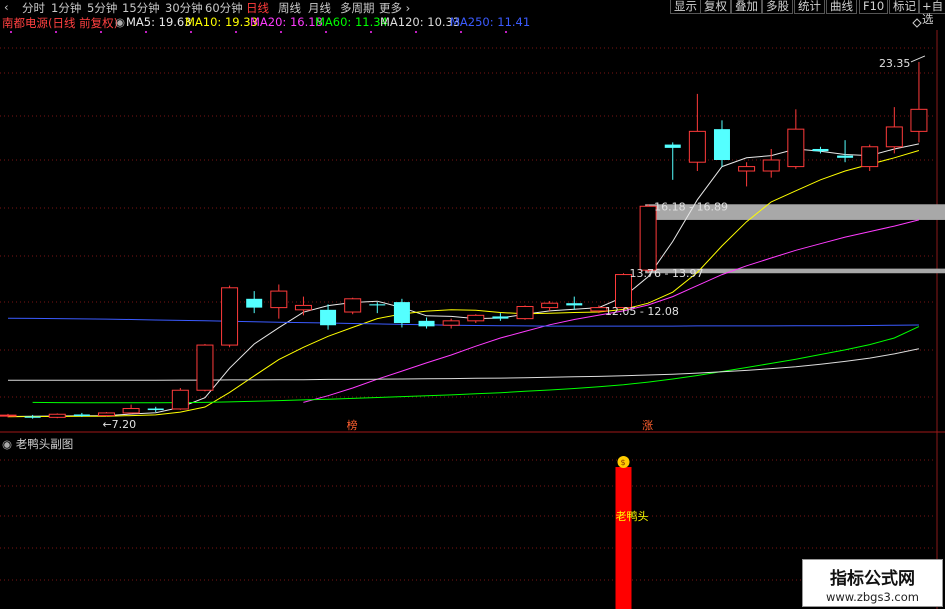  I want to click on ma-line-ma120, so click(464, 364).